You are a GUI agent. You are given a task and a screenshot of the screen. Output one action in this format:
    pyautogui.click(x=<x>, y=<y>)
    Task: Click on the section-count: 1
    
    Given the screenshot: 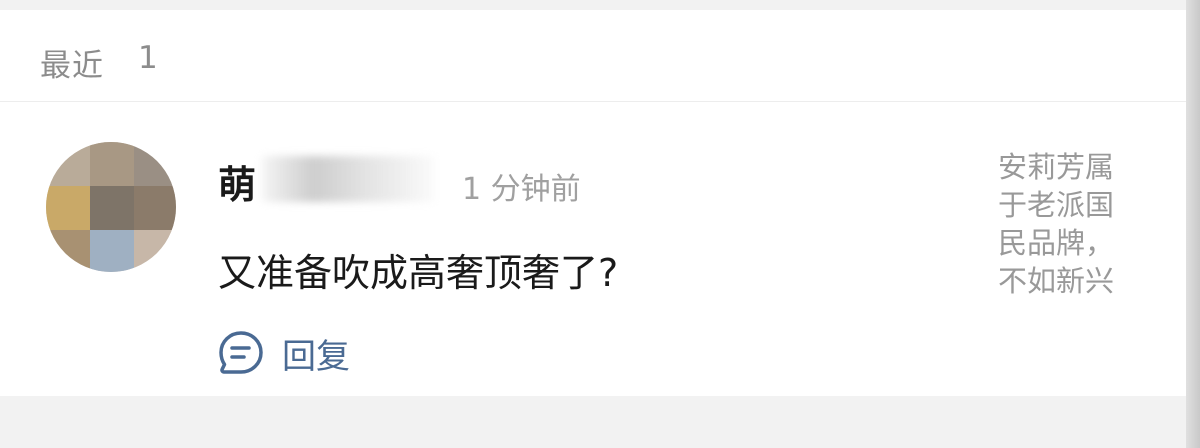 What is the action you would take?
    pyautogui.click(x=148, y=58)
    